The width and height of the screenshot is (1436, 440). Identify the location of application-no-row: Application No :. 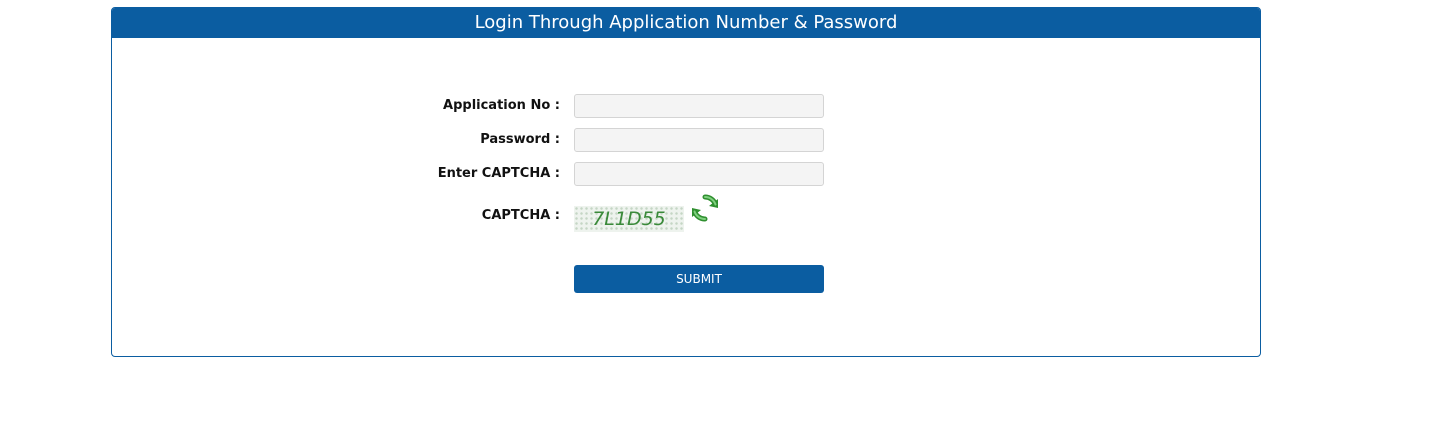
(686, 106).